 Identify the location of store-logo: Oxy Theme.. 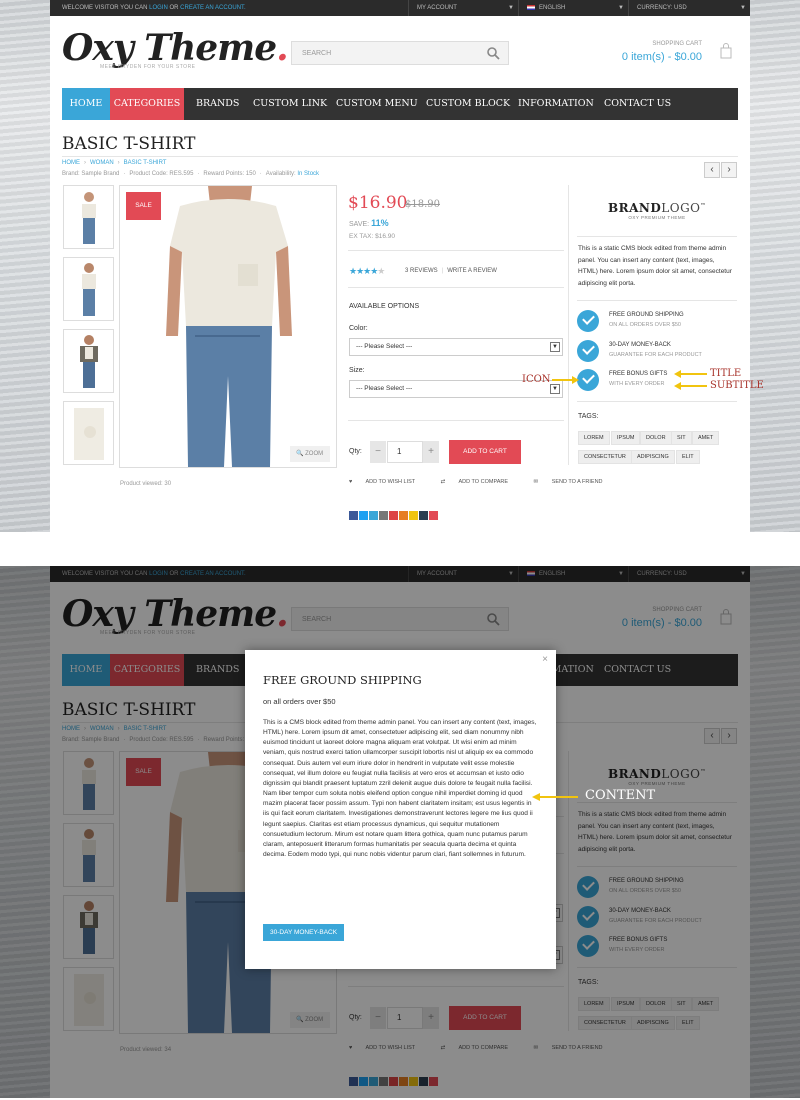
(175, 48).